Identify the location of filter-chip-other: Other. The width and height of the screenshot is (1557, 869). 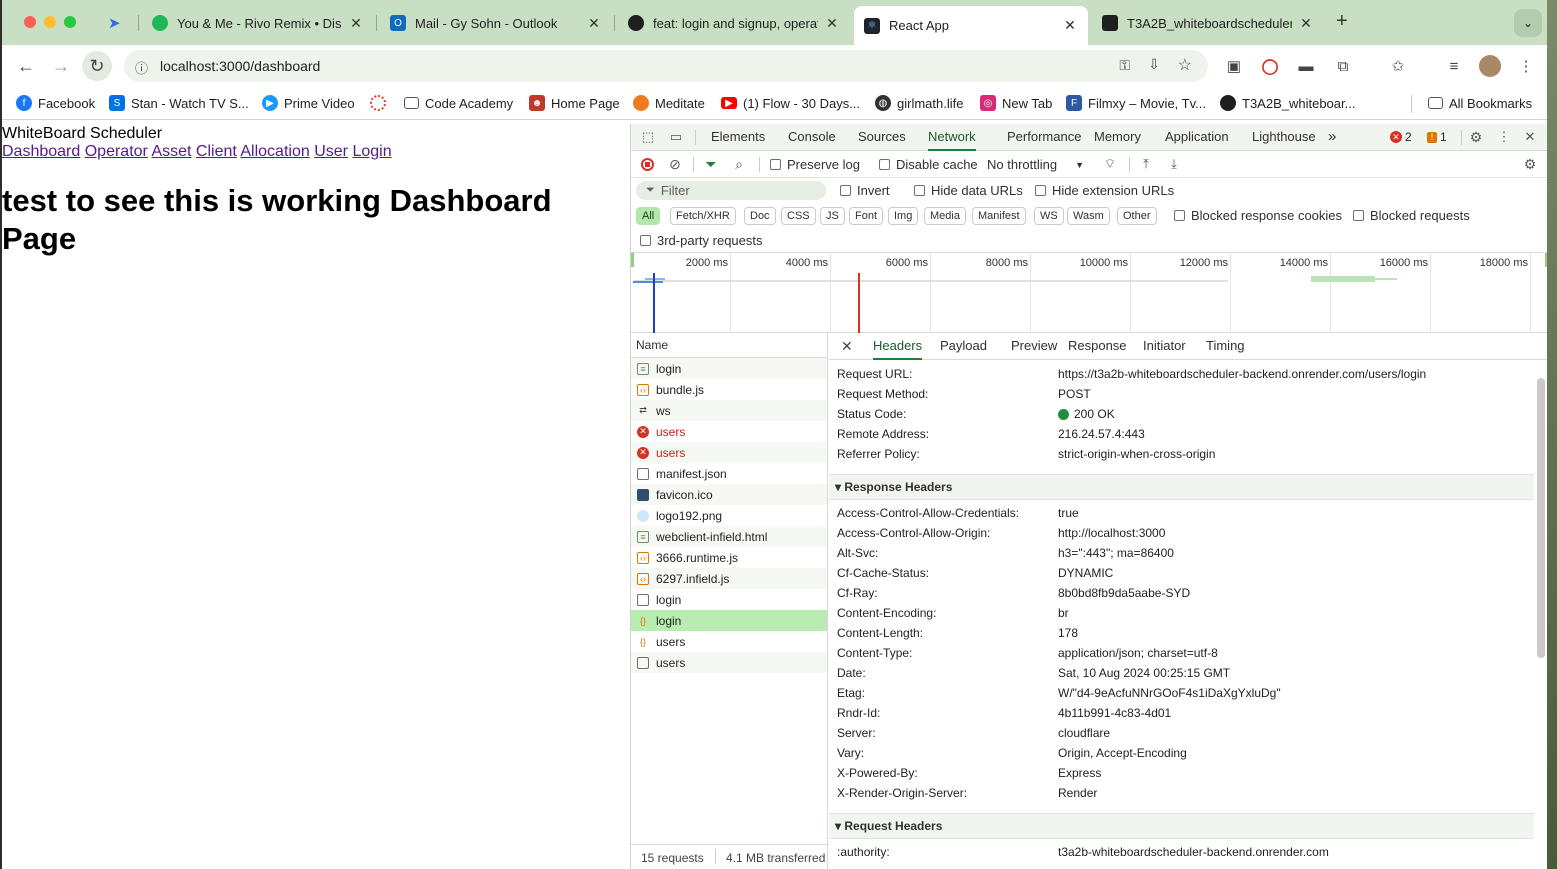
(1137, 216).